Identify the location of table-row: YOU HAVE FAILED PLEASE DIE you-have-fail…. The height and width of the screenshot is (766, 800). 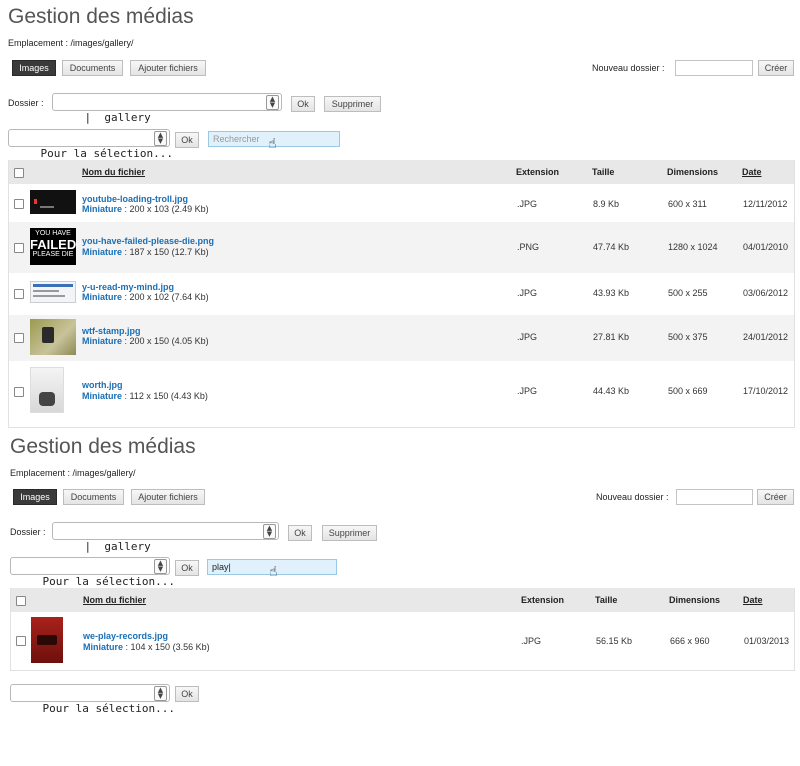
(401, 247).